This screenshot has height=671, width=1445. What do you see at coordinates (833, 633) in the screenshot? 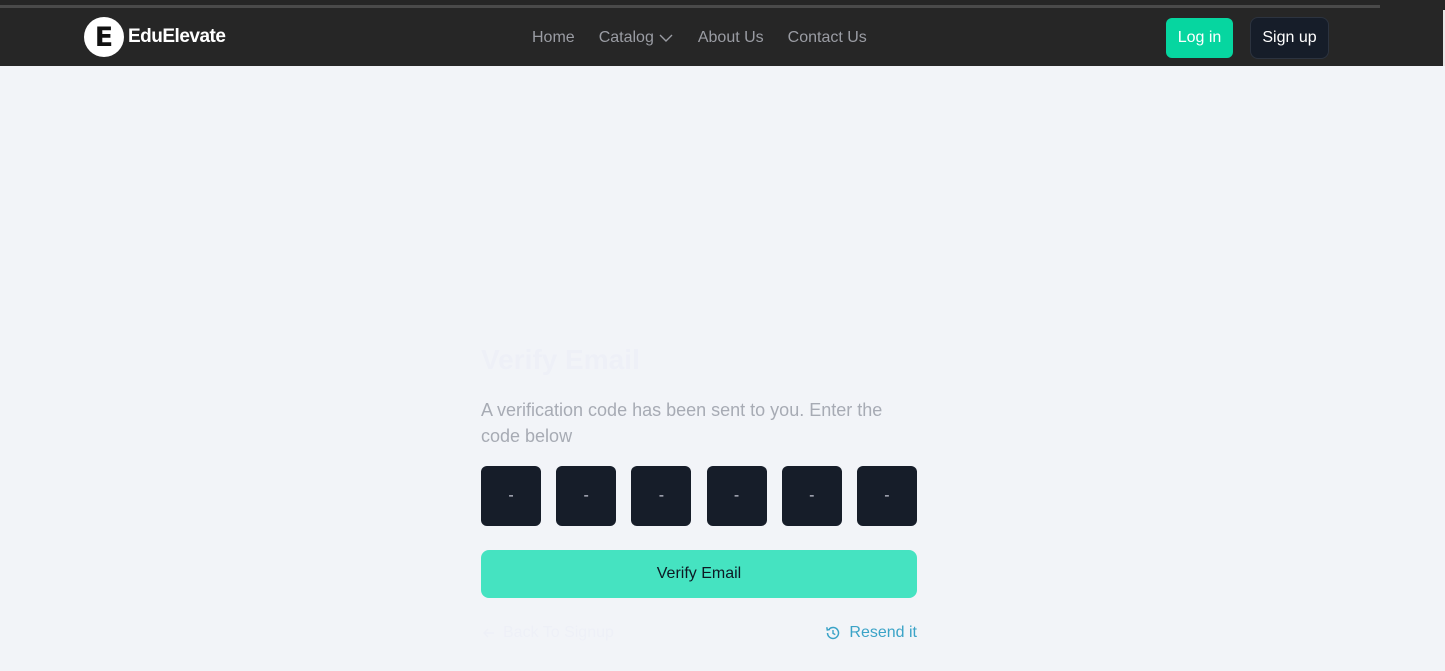
I see `history-icon` at bounding box center [833, 633].